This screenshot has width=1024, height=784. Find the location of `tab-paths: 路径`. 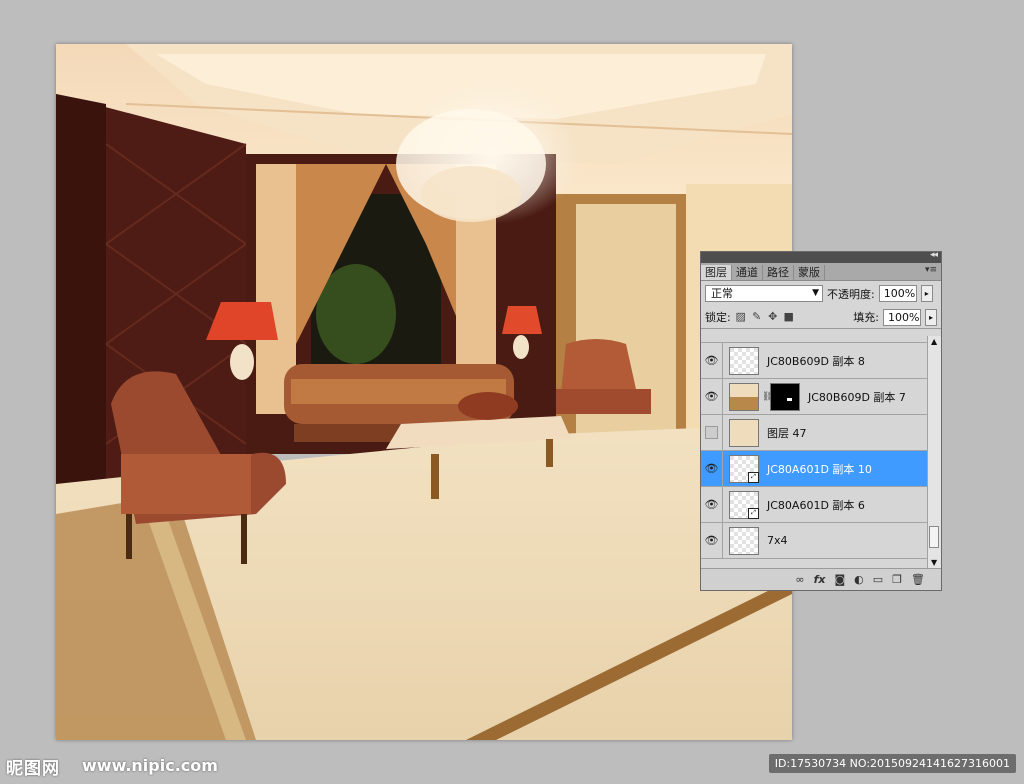

tab-paths: 路径 is located at coordinates (778, 272).